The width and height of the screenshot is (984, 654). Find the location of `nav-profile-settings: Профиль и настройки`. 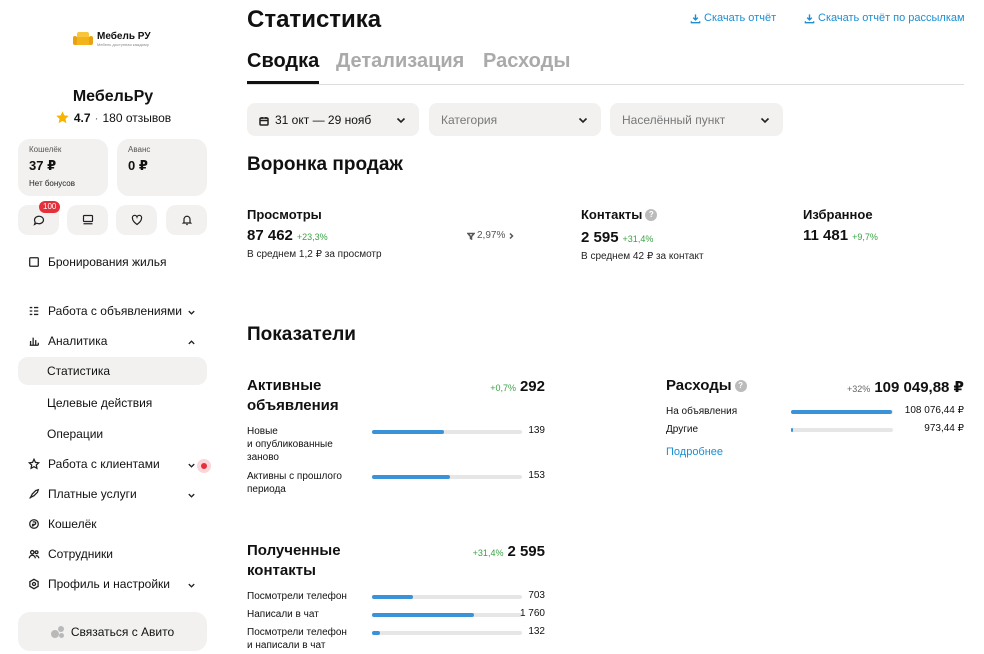

nav-profile-settings: Профиль и настройки is located at coordinates (112, 584).